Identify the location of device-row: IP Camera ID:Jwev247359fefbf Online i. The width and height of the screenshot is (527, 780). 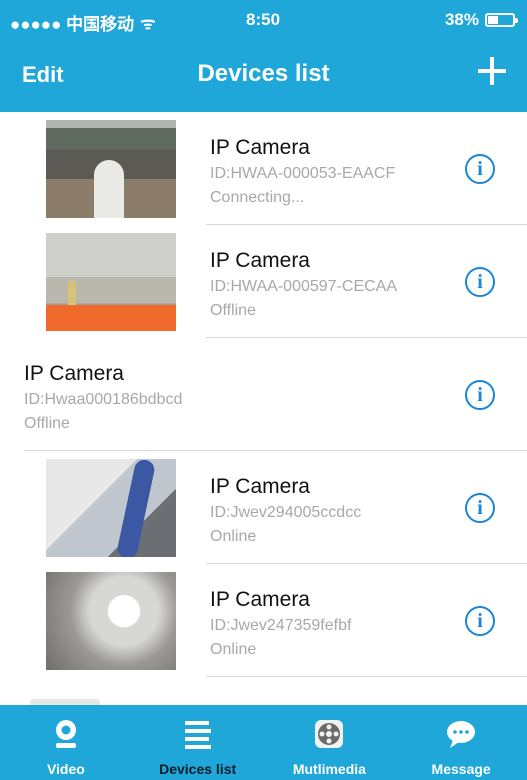
(263, 620).